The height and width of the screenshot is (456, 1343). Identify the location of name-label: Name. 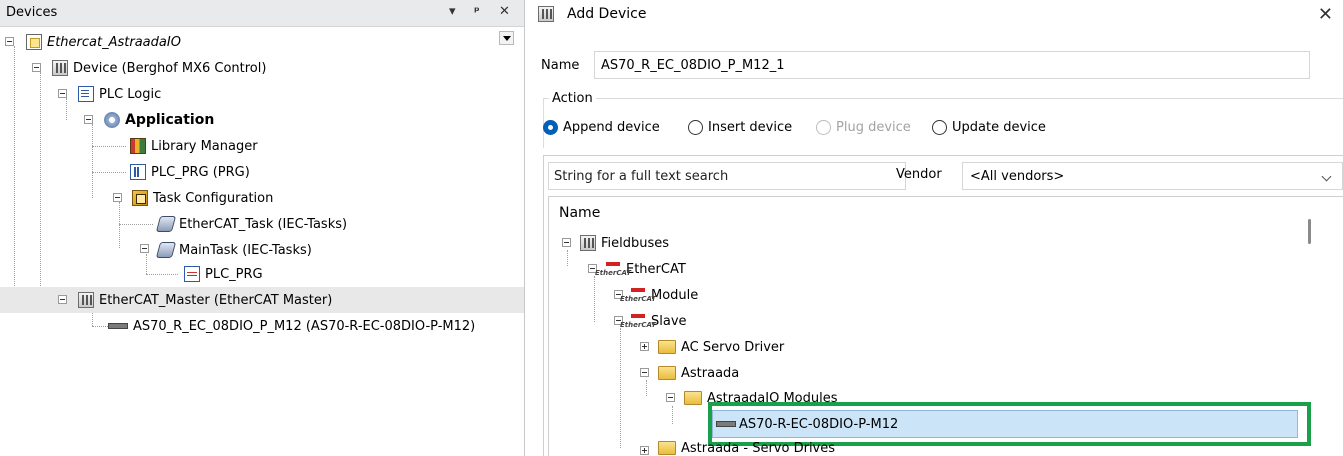
(560, 65).